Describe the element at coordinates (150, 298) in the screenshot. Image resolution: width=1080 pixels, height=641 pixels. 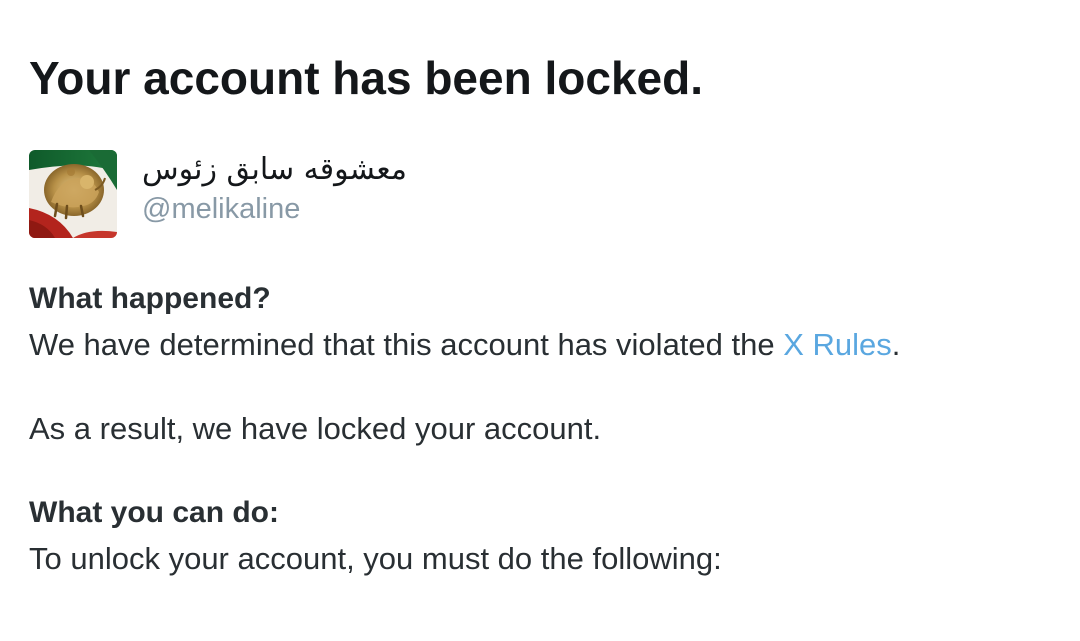
I see `what-happened-heading: What happened?` at that location.